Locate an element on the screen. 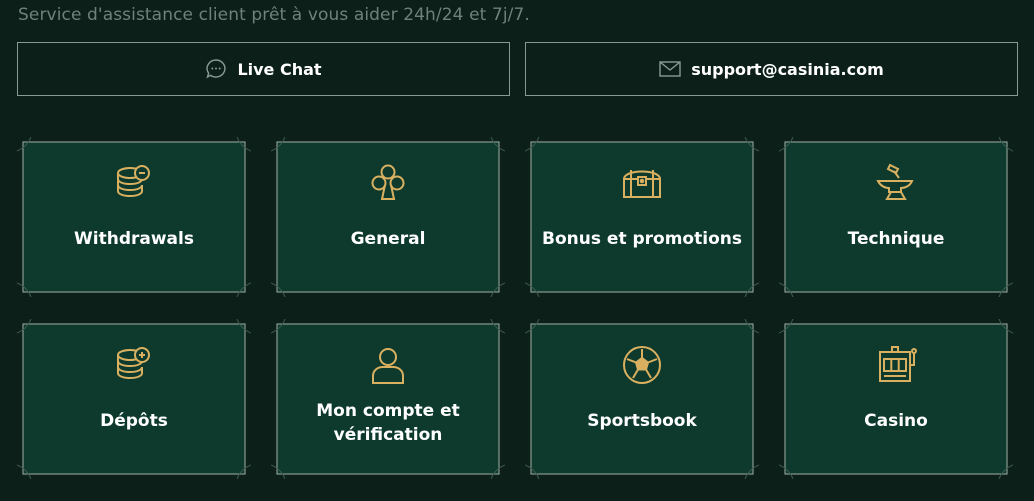 This screenshot has width=1034, height=501. slot-machine-icon is located at coordinates (896, 365).